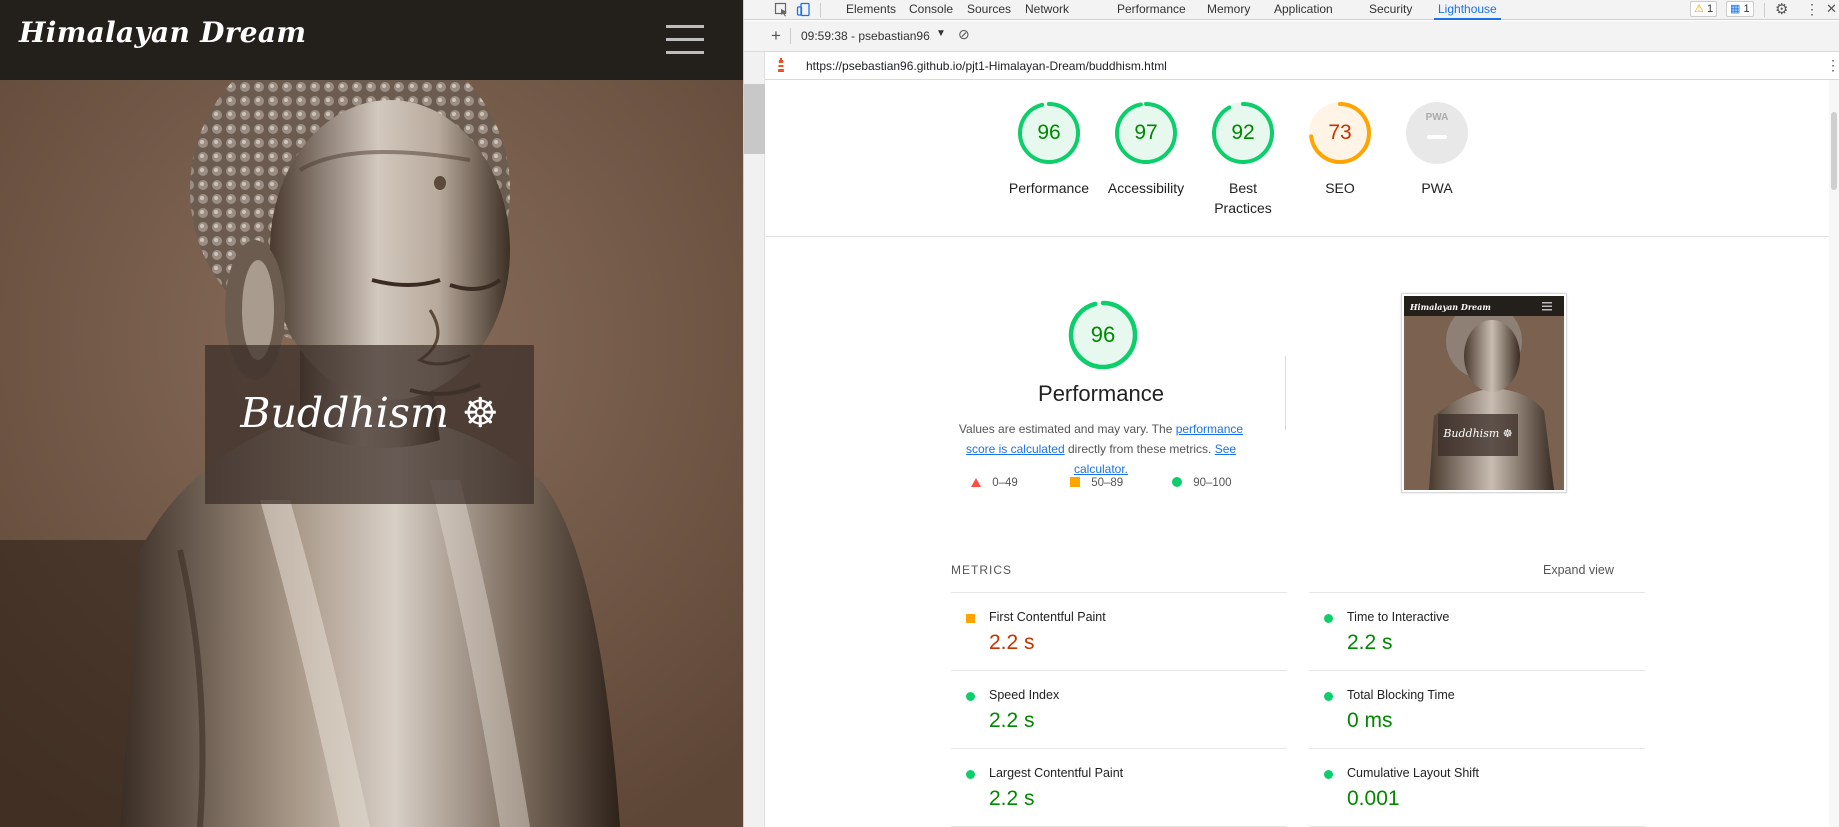 This screenshot has width=1839, height=827. Describe the element at coordinates (1812, 9) in the screenshot. I see `more-options-icon: ⋮` at that location.